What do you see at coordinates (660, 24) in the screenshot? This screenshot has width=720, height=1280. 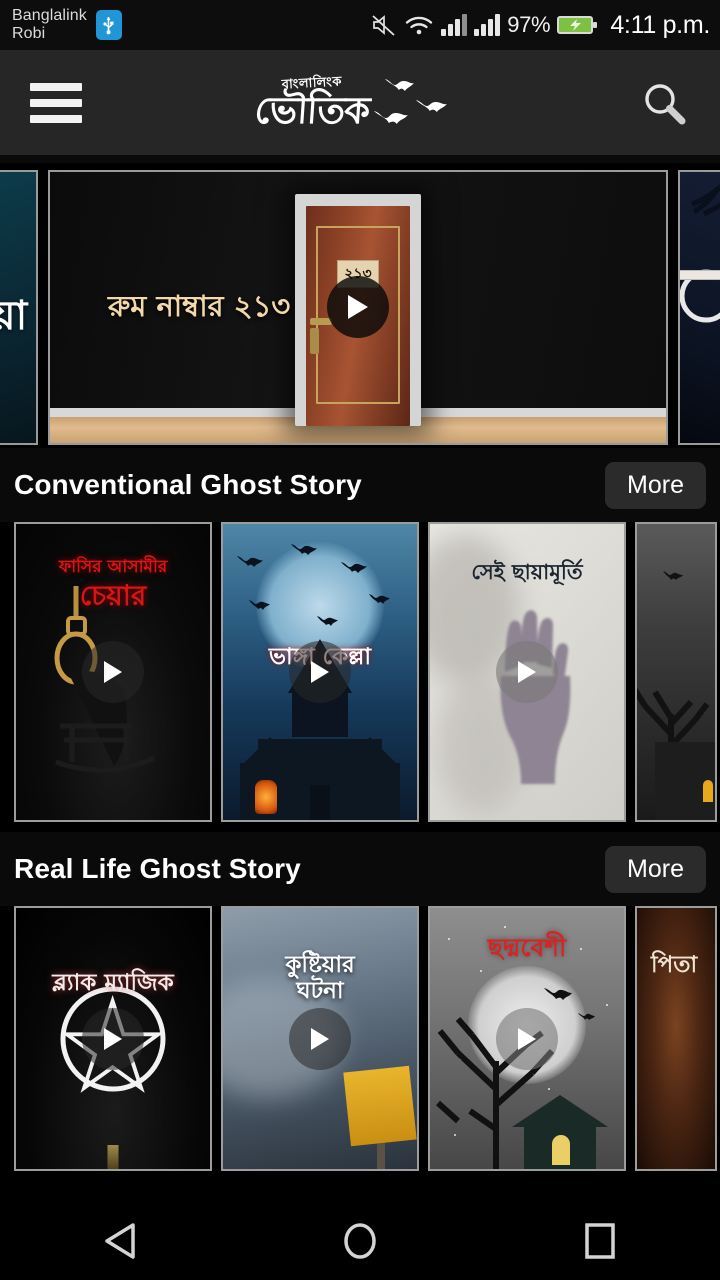 I see `clock-label: 4:11 p.m.` at bounding box center [660, 24].